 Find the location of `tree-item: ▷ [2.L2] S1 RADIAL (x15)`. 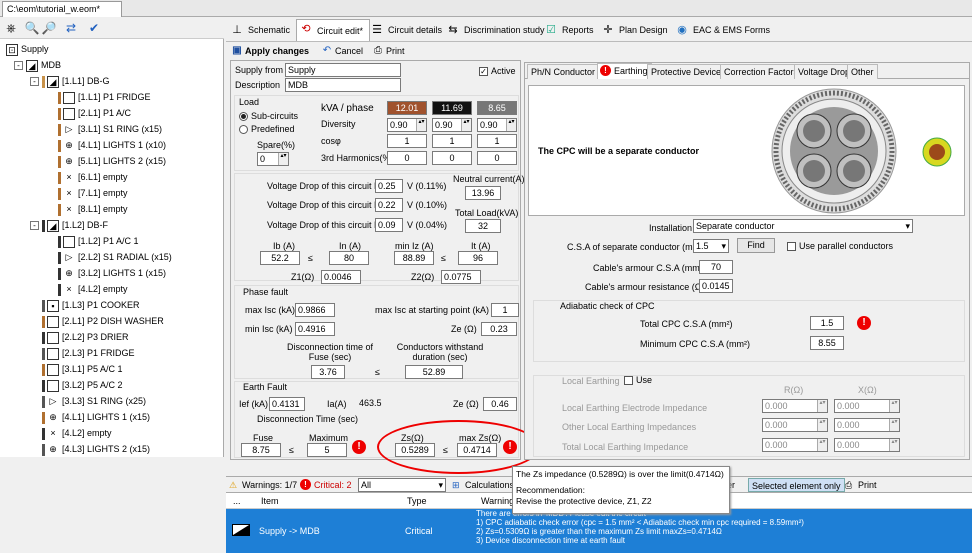

tree-item: ▷ [2.L2] S1 RADIAL (x15) is located at coordinates (115, 257).